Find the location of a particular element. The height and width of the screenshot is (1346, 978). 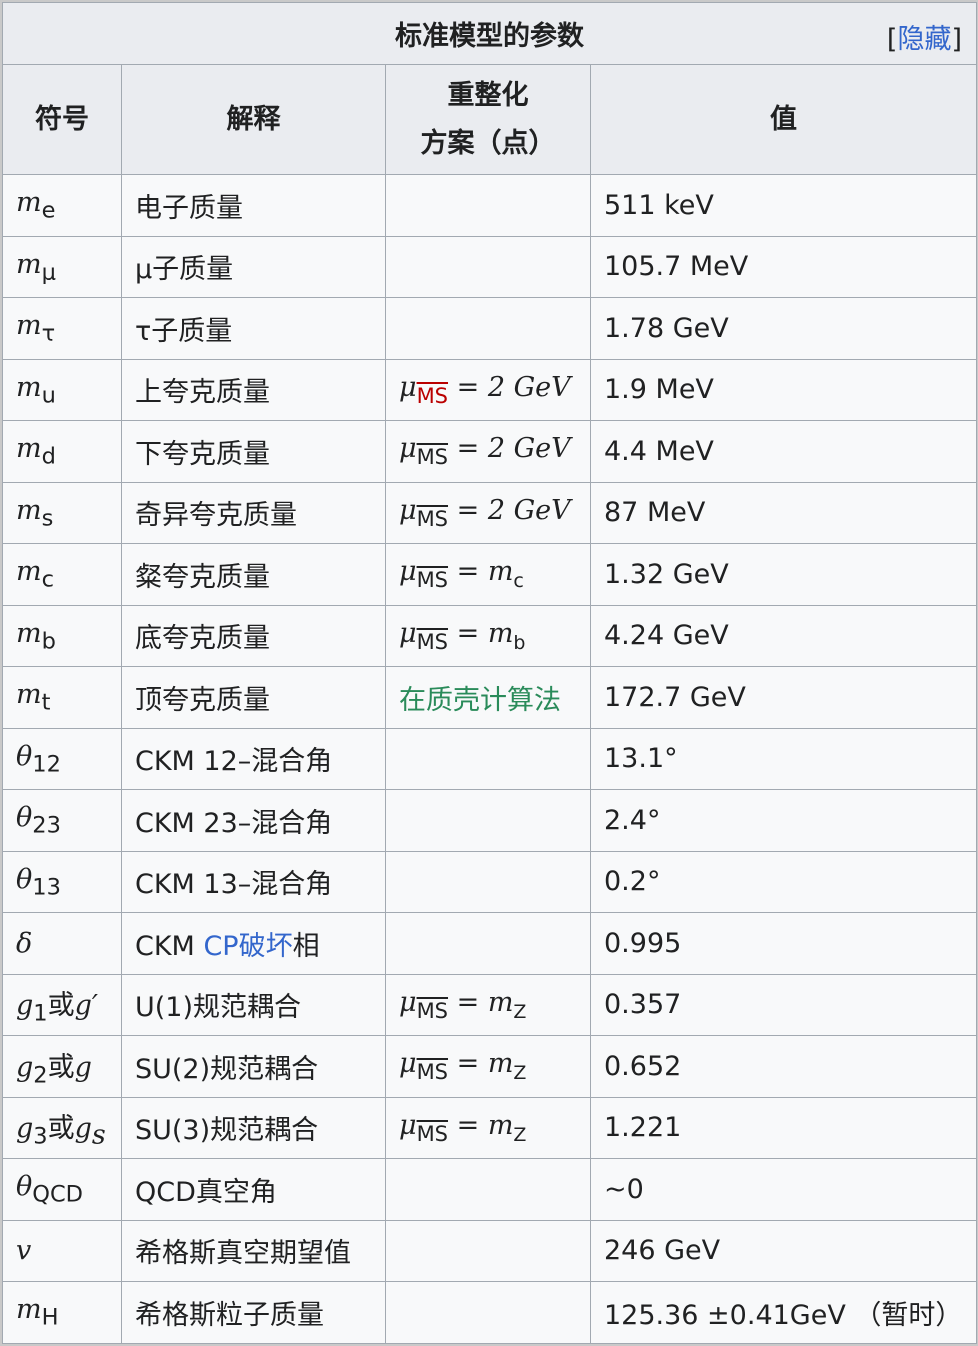

symbol-cell: g1或g′ is located at coordinates (62, 1004).